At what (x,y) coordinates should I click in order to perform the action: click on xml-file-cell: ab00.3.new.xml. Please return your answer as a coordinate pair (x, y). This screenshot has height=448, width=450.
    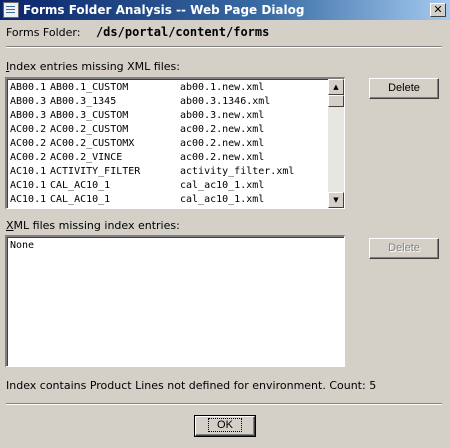
    Looking at the image, I should click on (222, 115).